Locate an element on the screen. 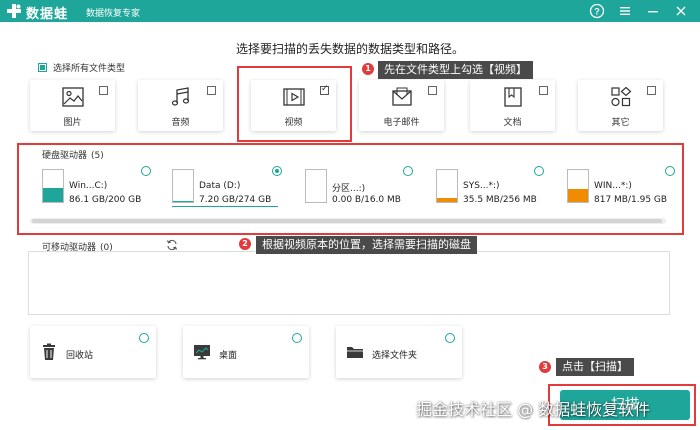 This screenshot has height=430, width=700. drive-size: 35.5 MB/256 MB is located at coordinates (500, 200).